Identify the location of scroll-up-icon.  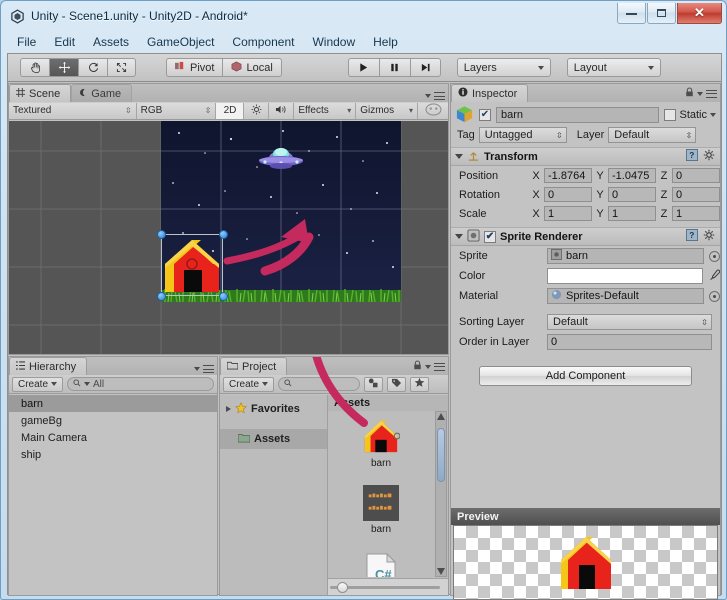
(441, 416).